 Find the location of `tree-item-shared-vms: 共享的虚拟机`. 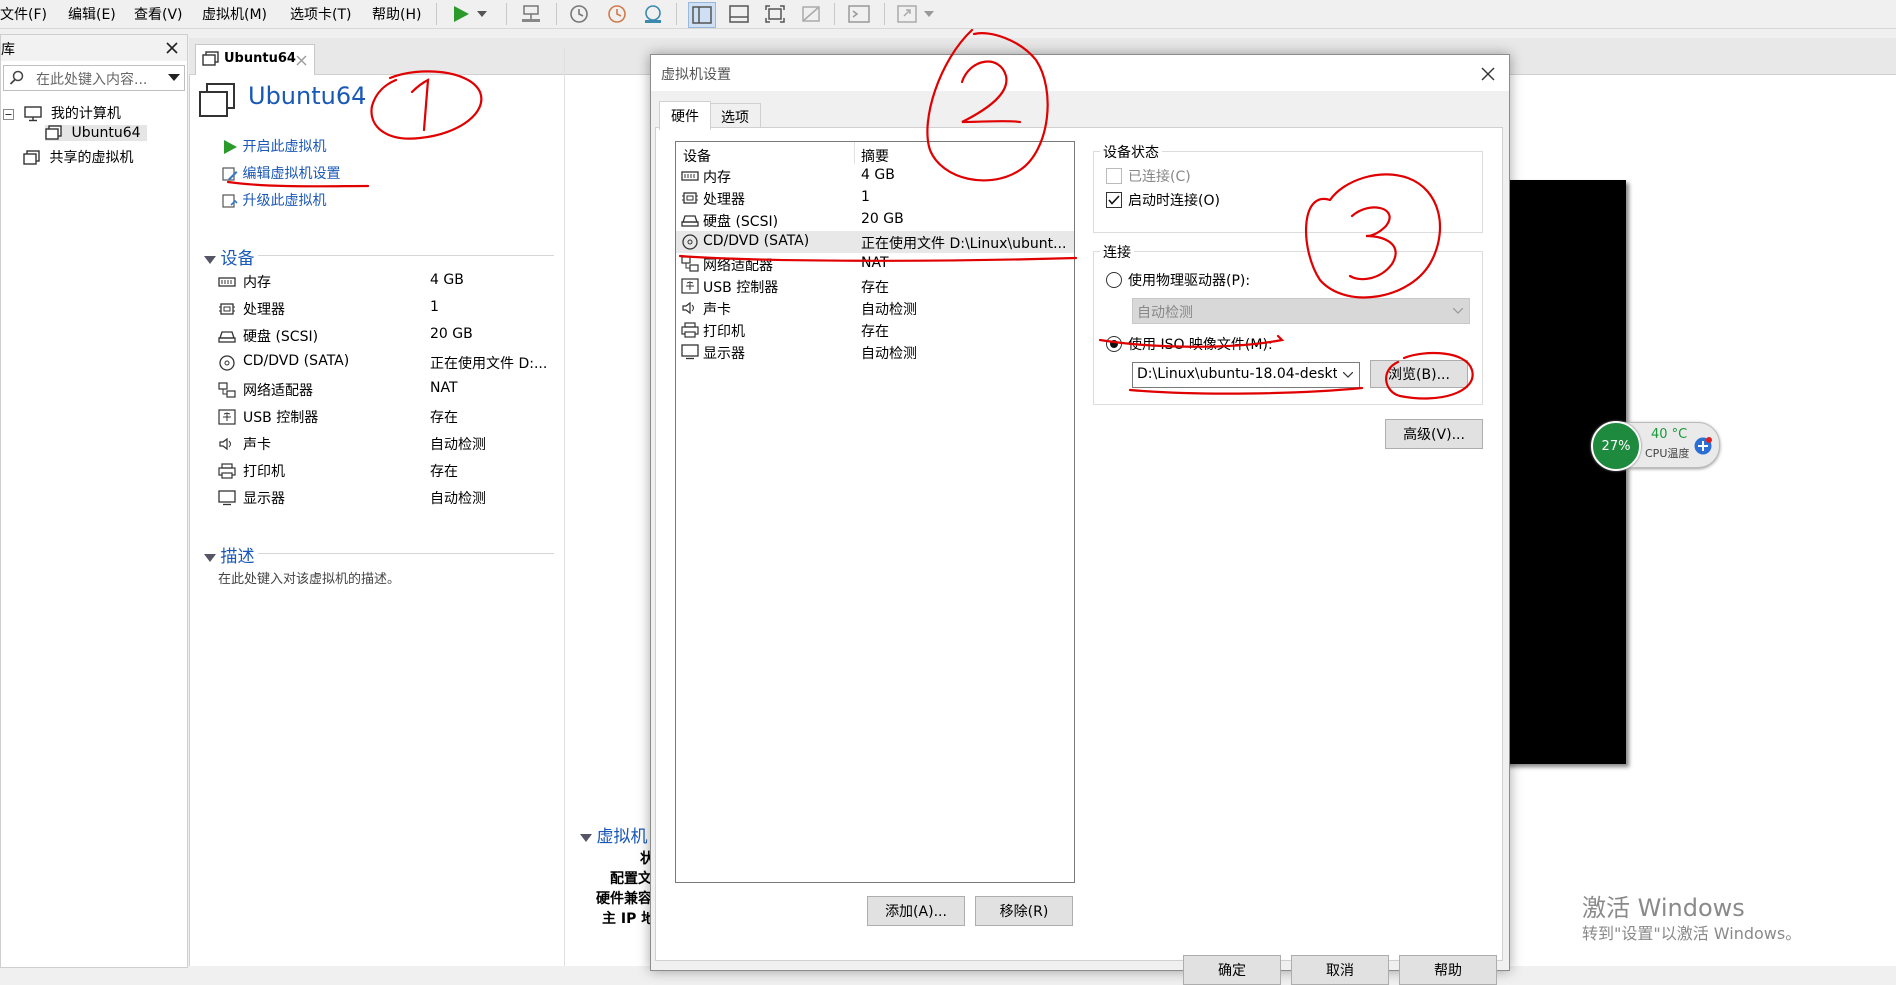

tree-item-shared-vms: 共享的虚拟机 is located at coordinates (78, 157).